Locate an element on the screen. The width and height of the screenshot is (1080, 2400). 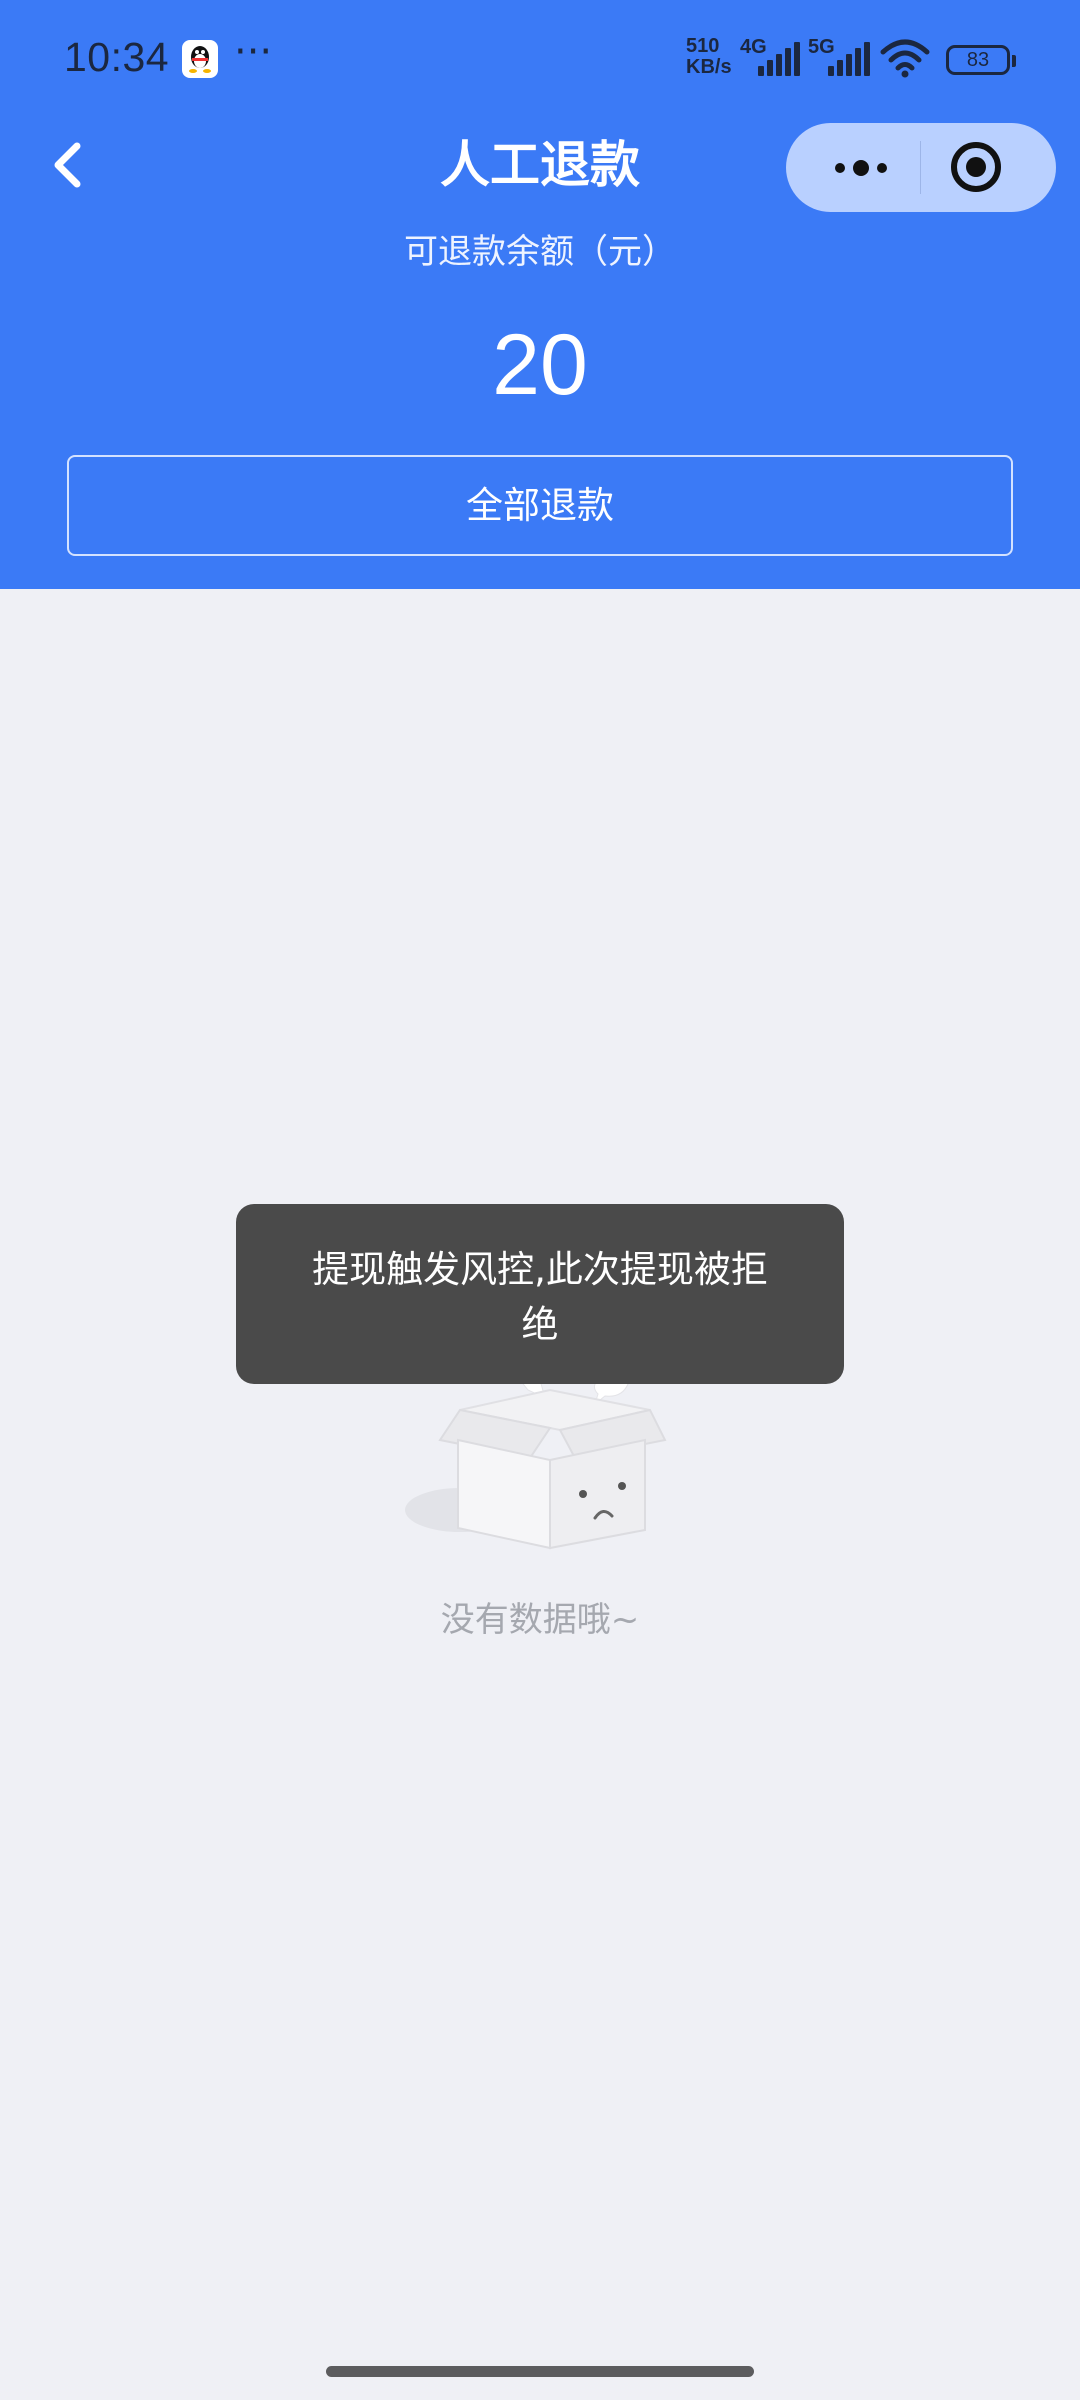
more-notifications-icon: ··· is located at coordinates (253, 52).